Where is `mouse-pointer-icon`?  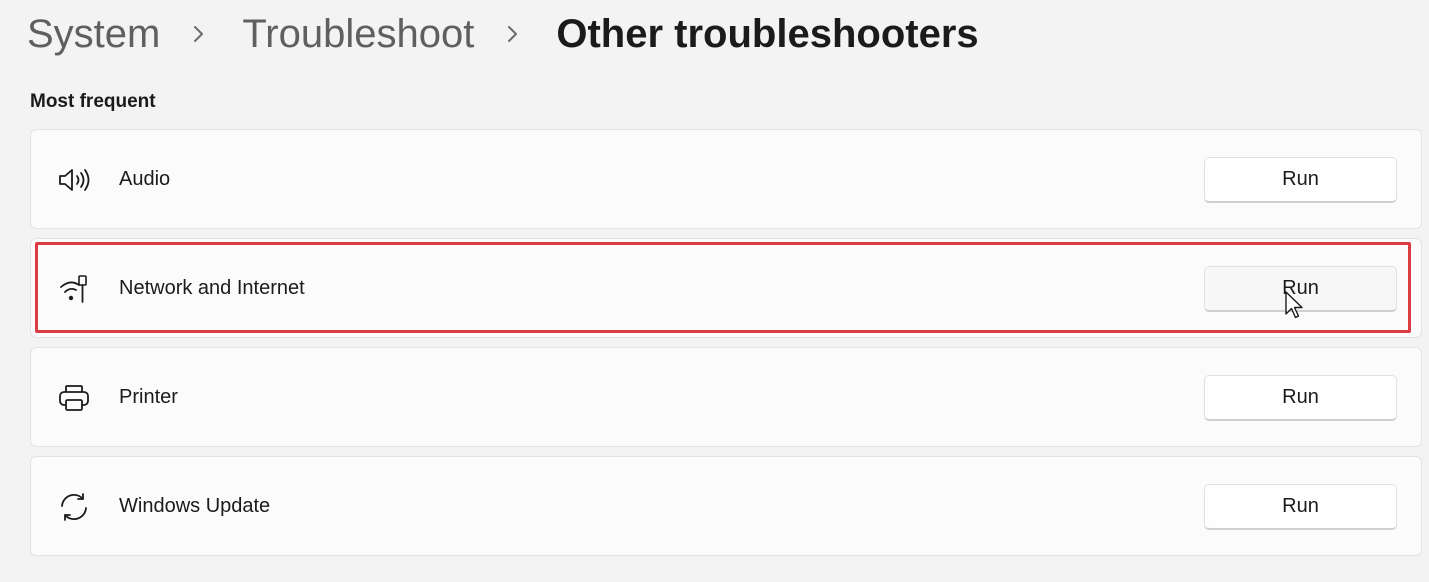 mouse-pointer-icon is located at coordinates (1294, 305).